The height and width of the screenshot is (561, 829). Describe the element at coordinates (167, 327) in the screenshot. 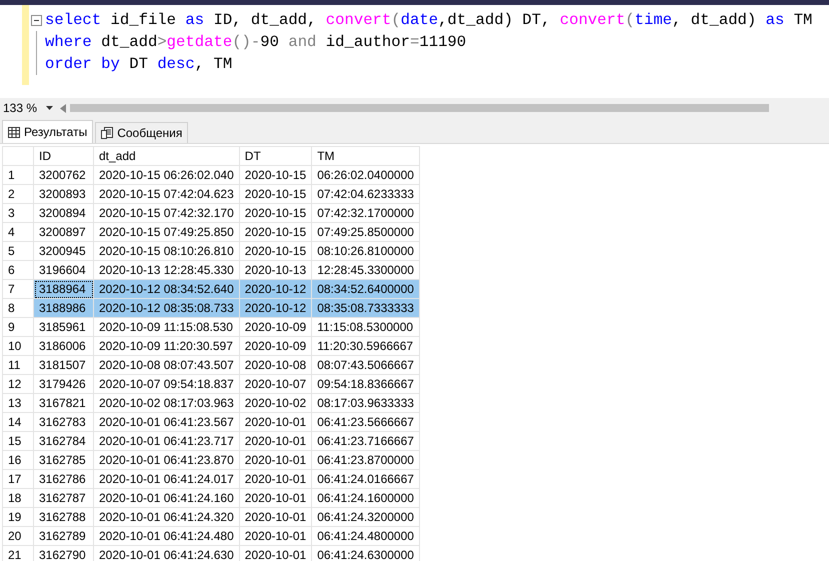

I see `table-cell: 2020-10-09 11:15:08.530` at that location.